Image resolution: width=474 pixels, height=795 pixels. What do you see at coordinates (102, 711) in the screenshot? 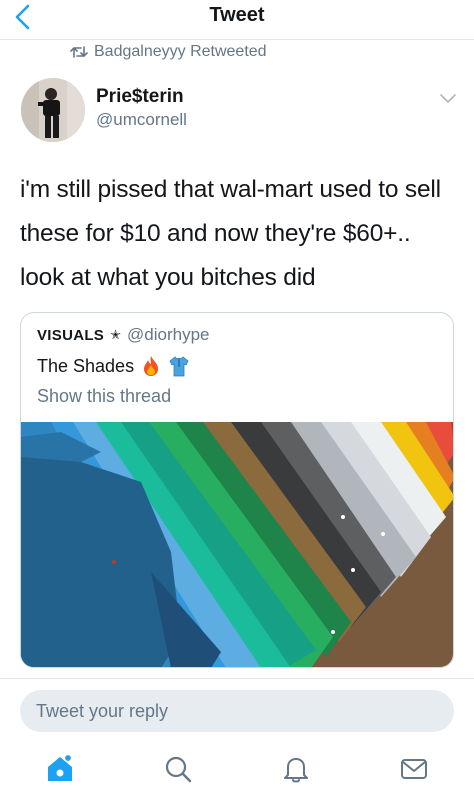
I see `reply-placeholder: Tweet your reply` at bounding box center [102, 711].